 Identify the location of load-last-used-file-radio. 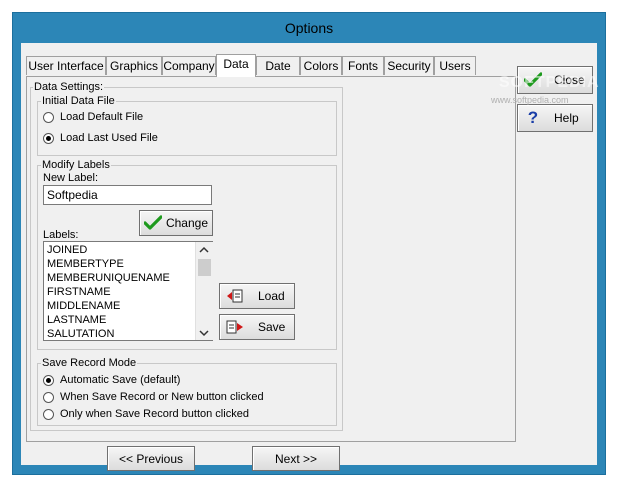
(48, 138).